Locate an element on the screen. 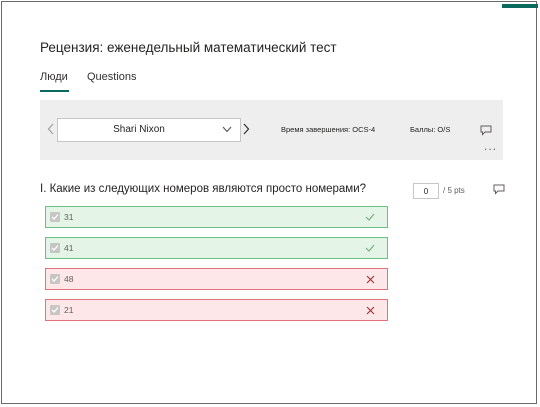 This screenshot has width=540, height=407. completion-time: Время завершения: OCS-4 is located at coordinates (328, 129).